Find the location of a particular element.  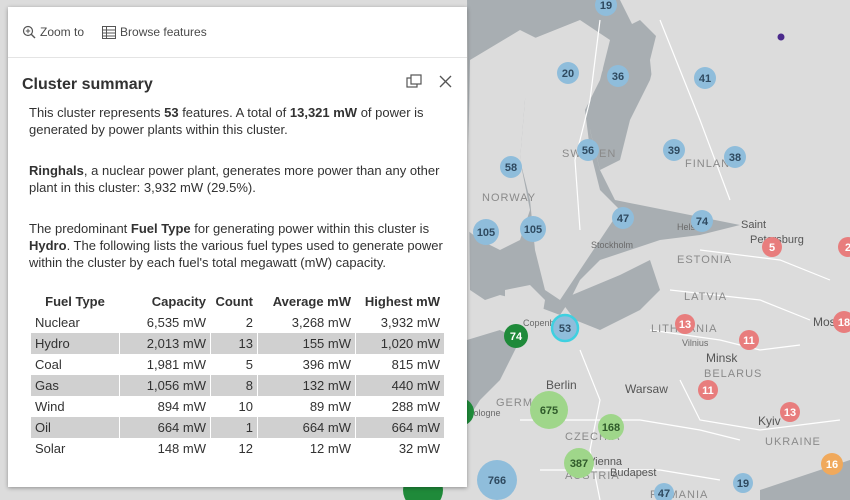

cluster-marker: 766 is located at coordinates (497, 480).